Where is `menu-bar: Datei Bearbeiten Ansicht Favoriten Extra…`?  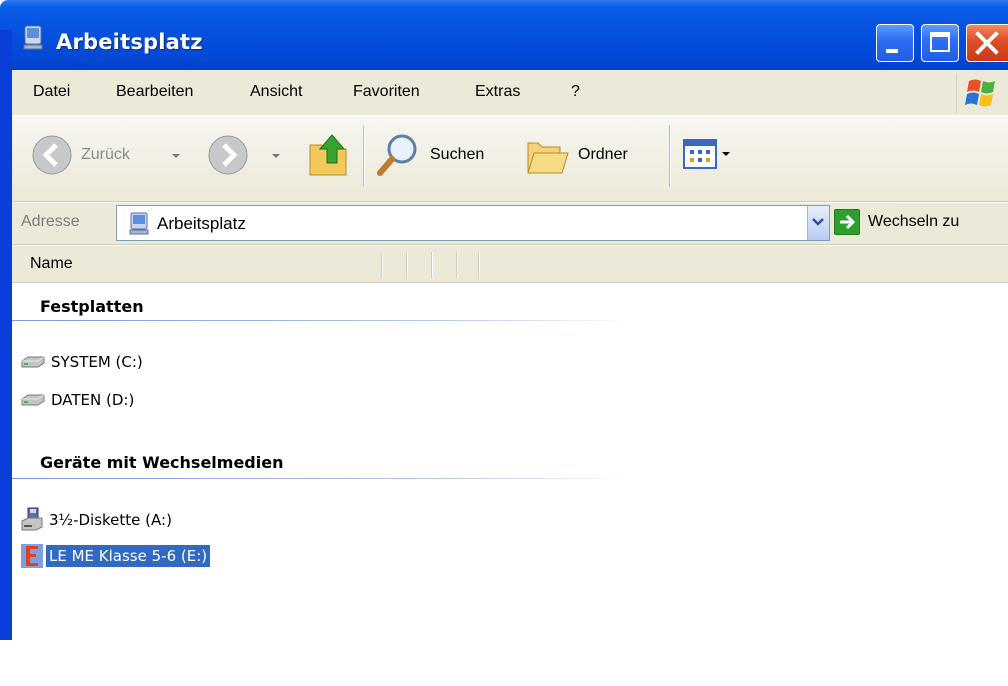 menu-bar: Datei Bearbeiten Ansicht Favoriten Extra… is located at coordinates (510, 93).